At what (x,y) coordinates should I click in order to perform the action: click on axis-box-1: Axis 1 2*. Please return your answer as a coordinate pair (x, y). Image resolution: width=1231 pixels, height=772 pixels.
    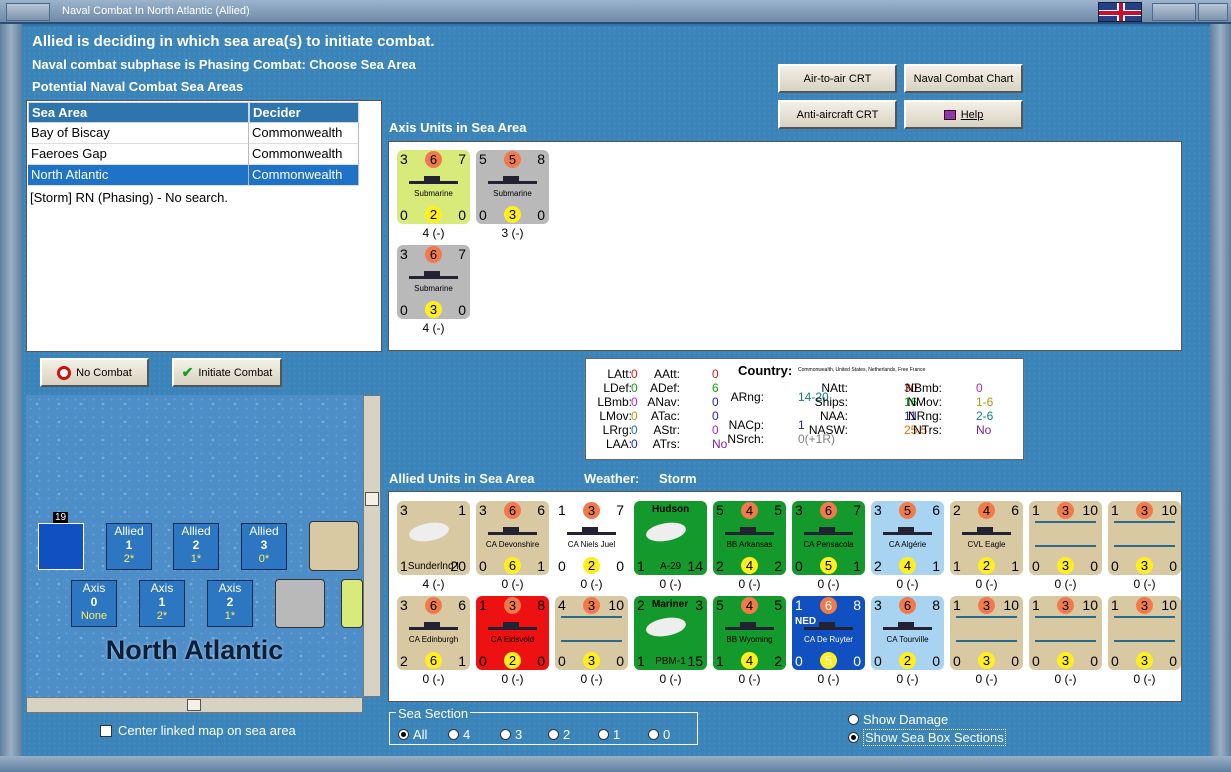
    Looking at the image, I should click on (162, 603).